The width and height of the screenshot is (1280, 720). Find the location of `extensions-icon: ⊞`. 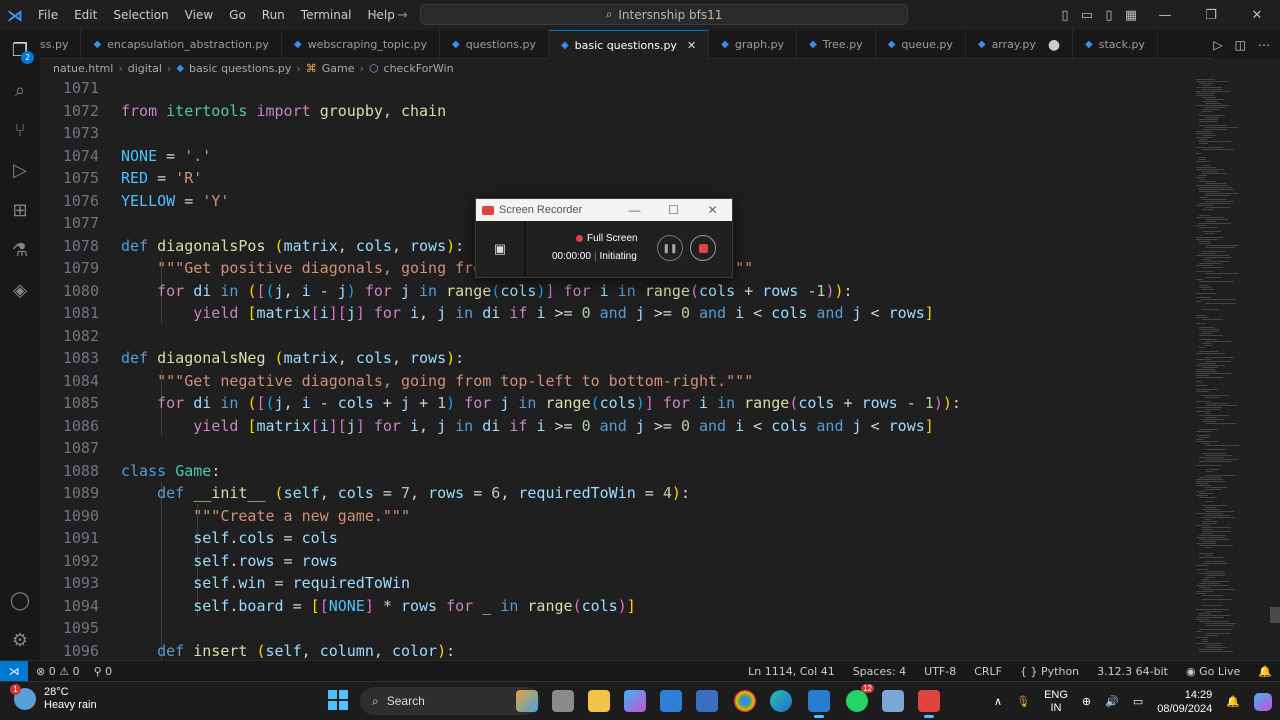

extensions-icon: ⊞ is located at coordinates (20, 210).